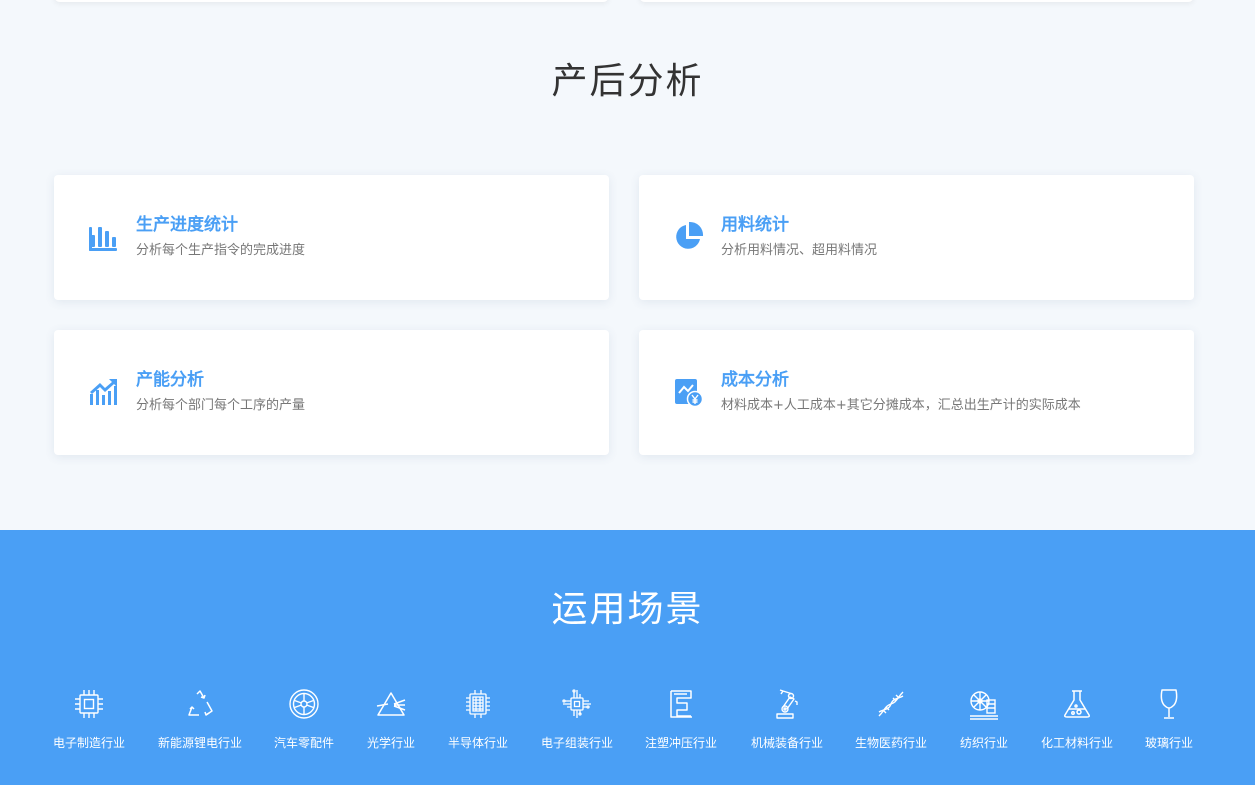 This screenshot has width=1255, height=785. What do you see at coordinates (755, 225) in the screenshot?
I see `card-title: 用料统计` at bounding box center [755, 225].